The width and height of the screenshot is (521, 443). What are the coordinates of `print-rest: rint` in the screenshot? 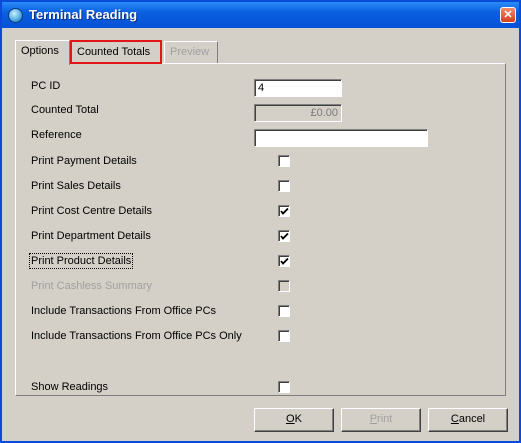 It's located at (385, 419).